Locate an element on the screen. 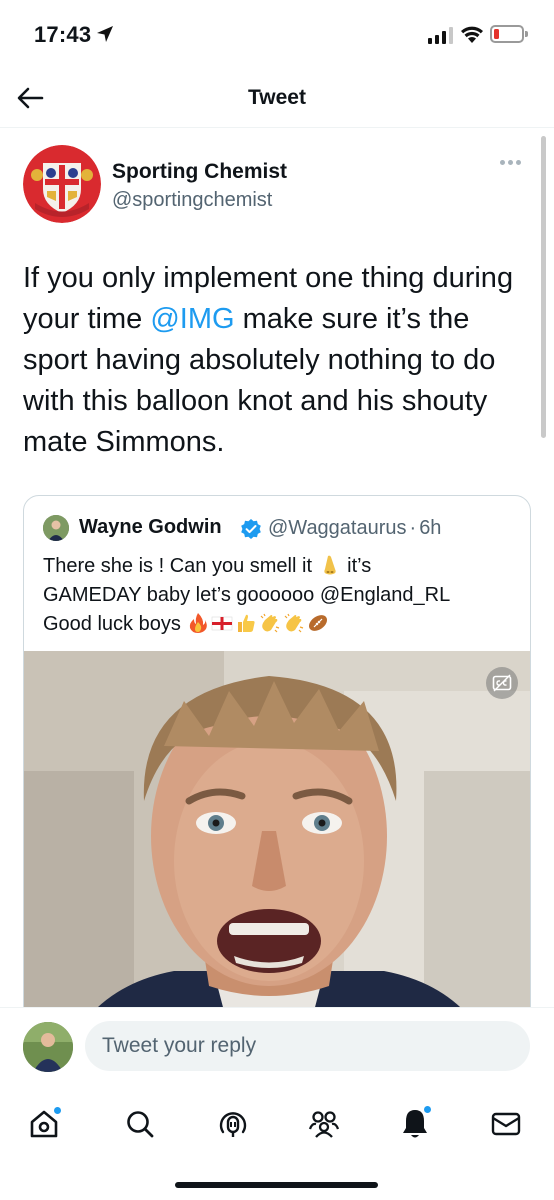 The width and height of the screenshot is (554, 1200). quoted-handle-text: @Waggataurus is located at coordinates (337, 528).